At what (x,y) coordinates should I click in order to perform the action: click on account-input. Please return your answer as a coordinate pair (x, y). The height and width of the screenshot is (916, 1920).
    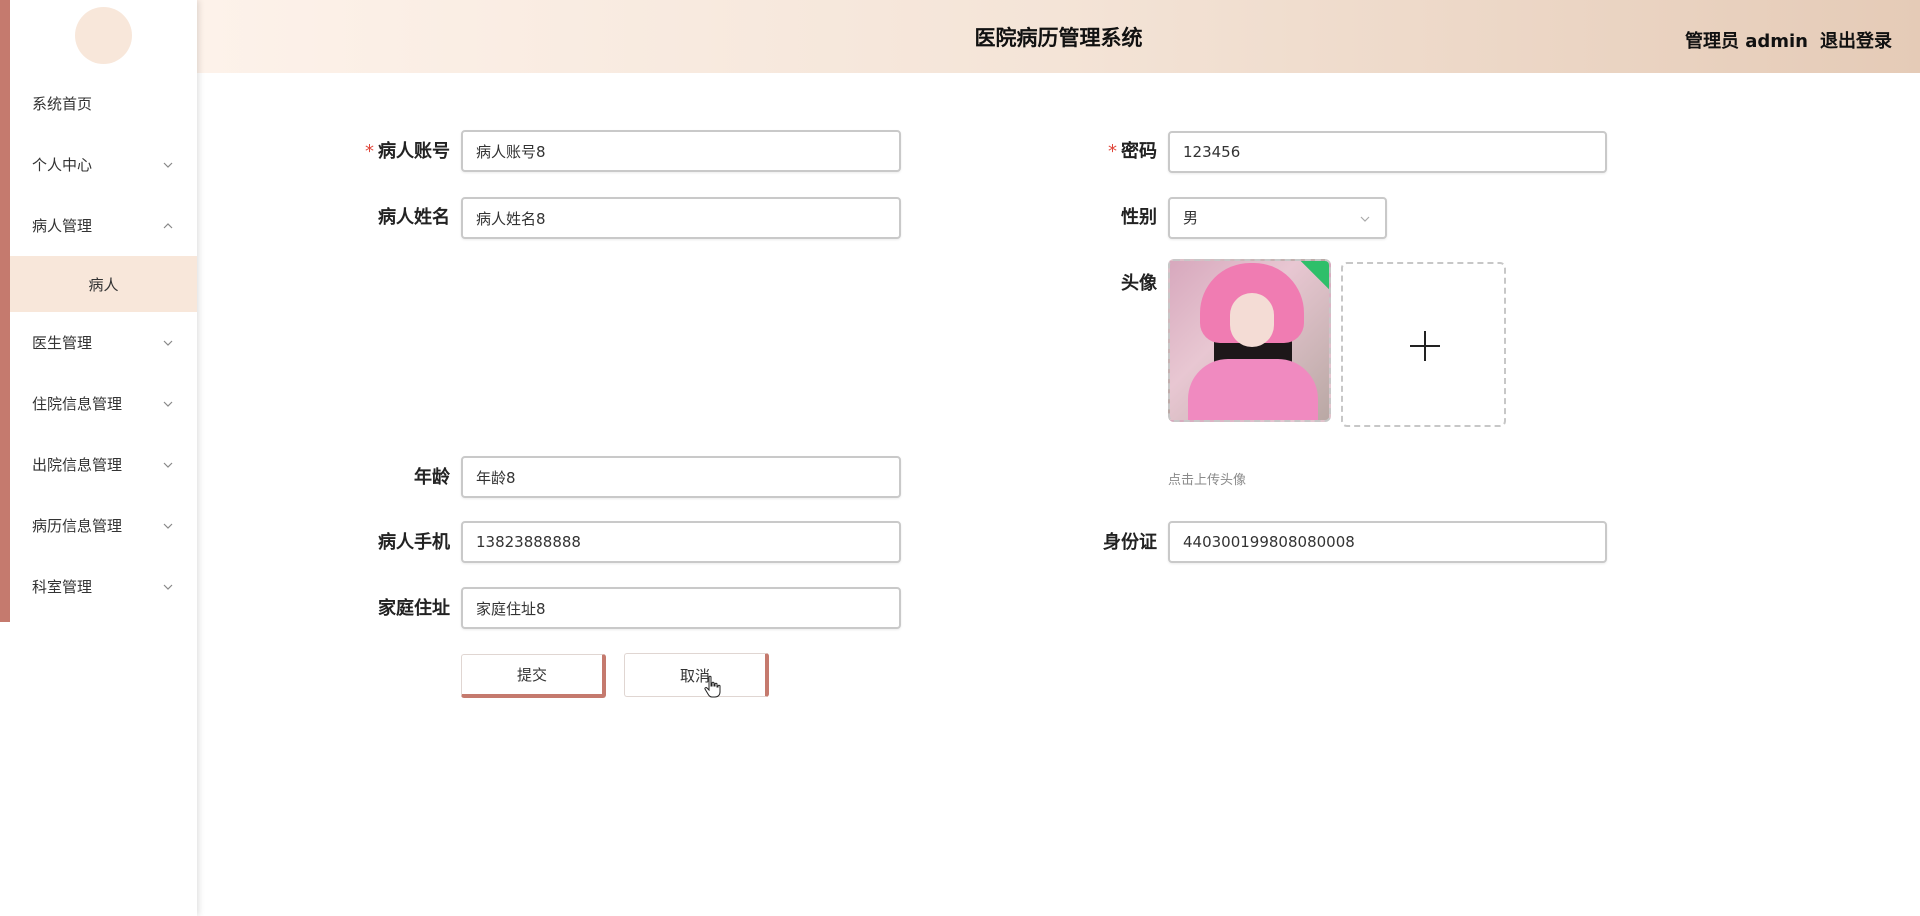
    Looking at the image, I should click on (681, 151).